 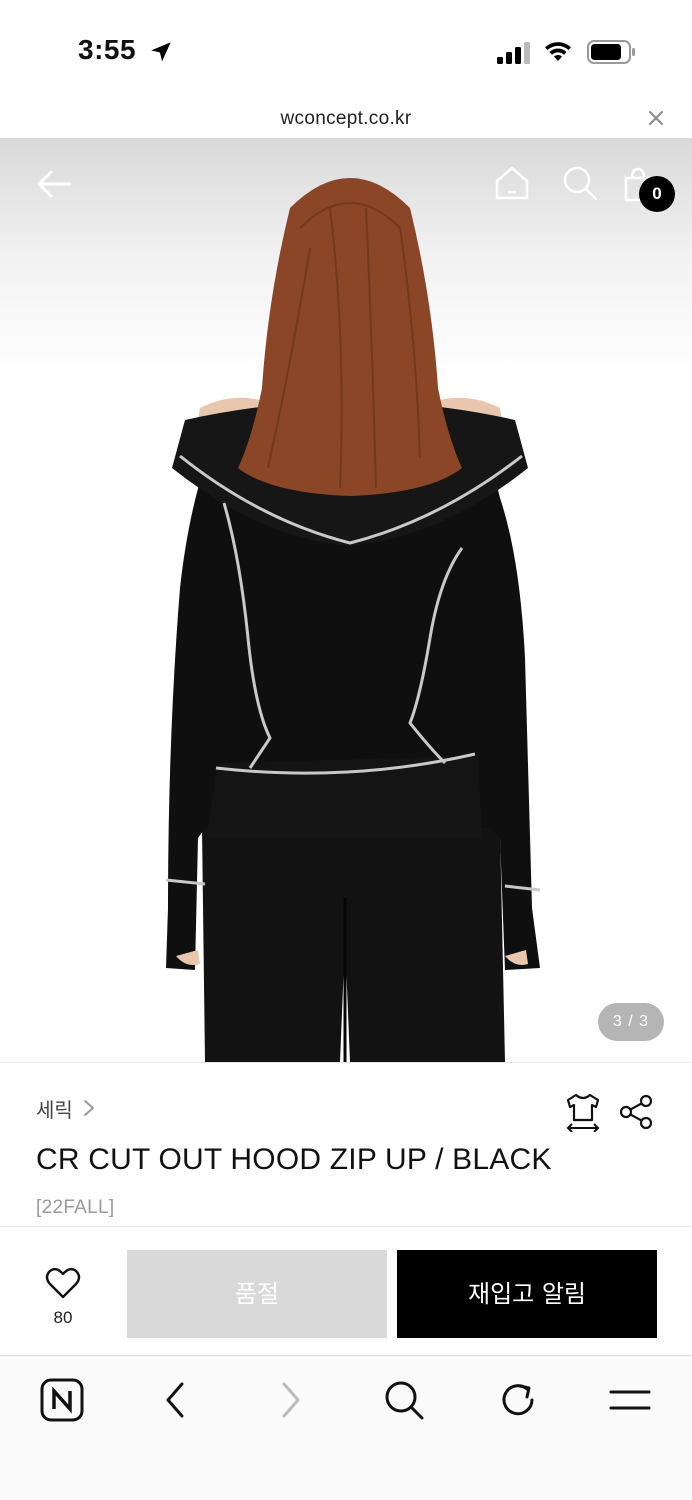 What do you see at coordinates (346, 1427) in the screenshot?
I see `browser-toolbar` at bounding box center [346, 1427].